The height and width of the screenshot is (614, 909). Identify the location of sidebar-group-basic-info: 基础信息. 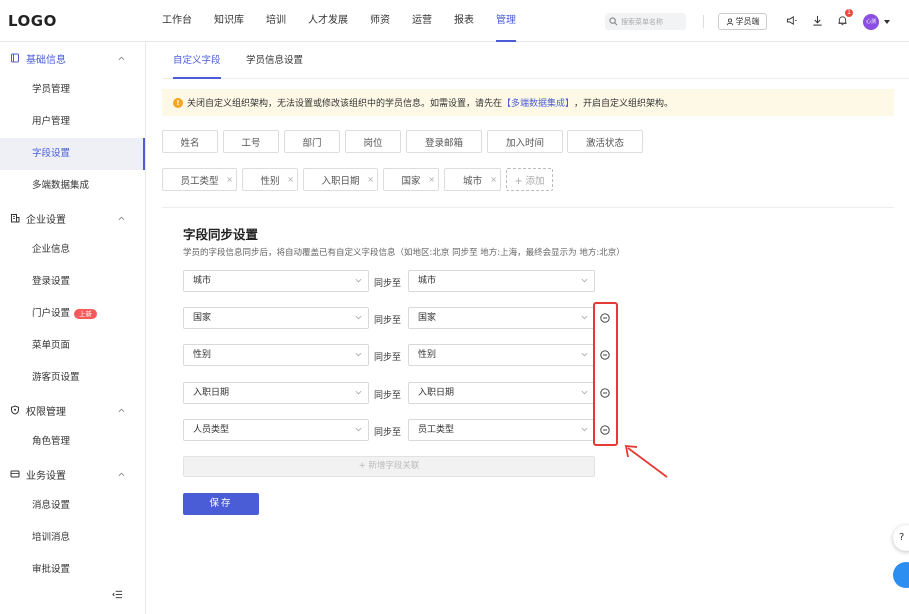
(72, 58).